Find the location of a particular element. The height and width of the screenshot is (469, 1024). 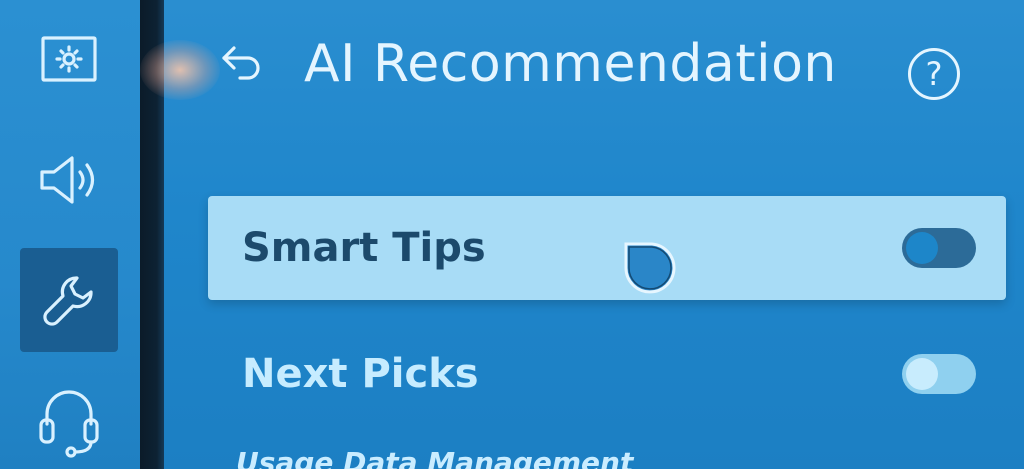

setting-label: Smart Tips is located at coordinates (364, 248).